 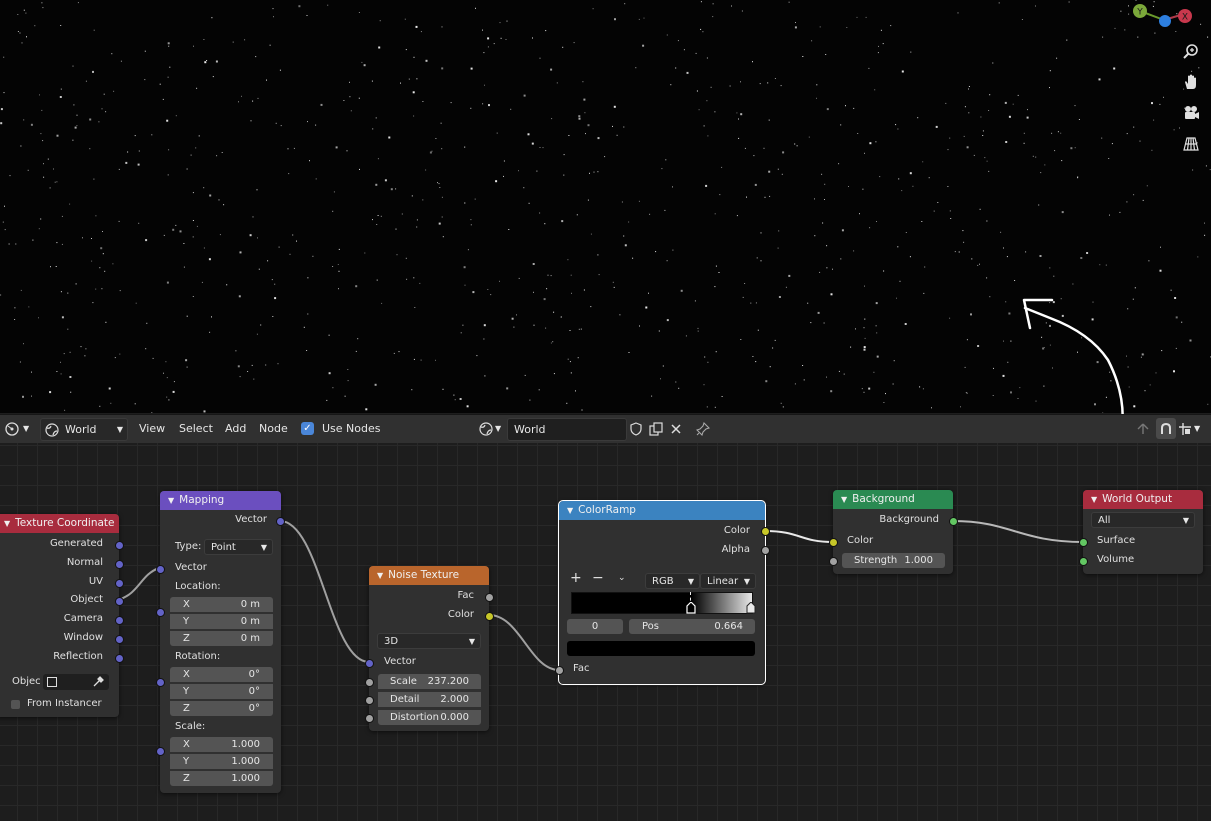 I want to click on strength-field: Strength 1.000, so click(x=893, y=560).